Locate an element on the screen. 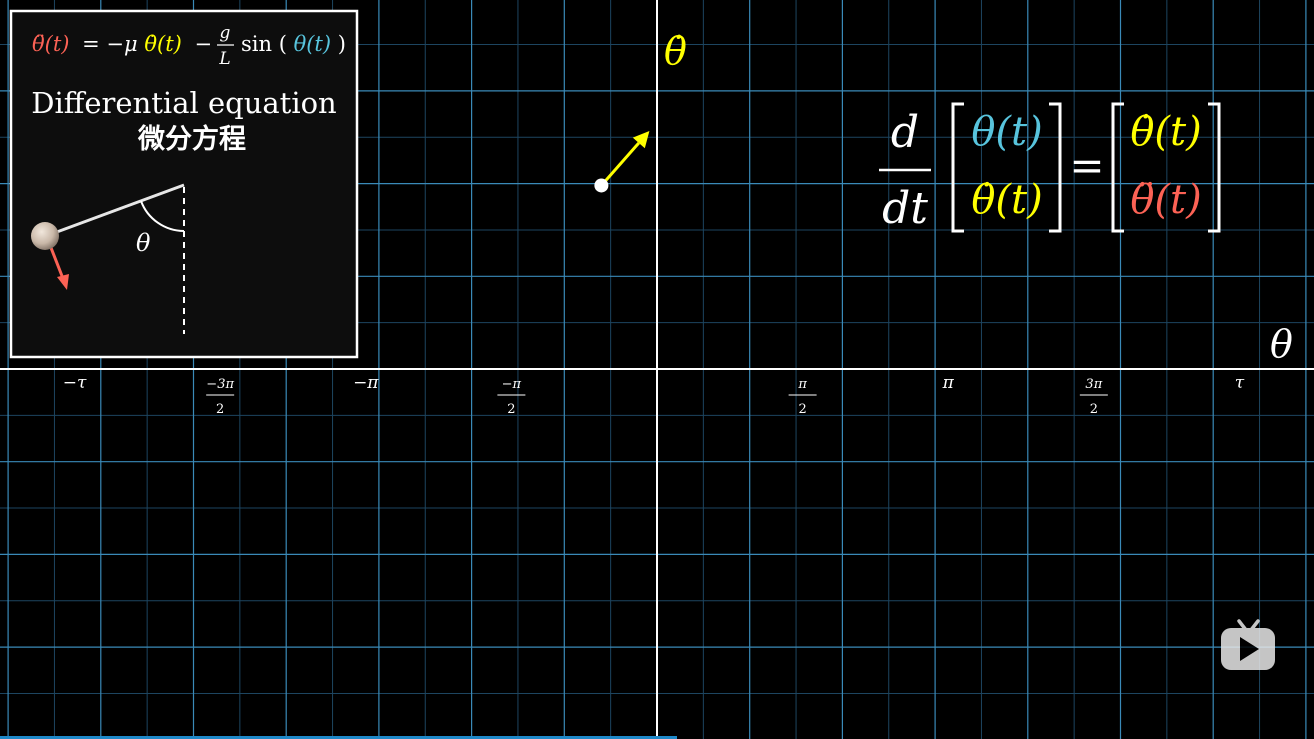 This screenshot has height=739, width=1314. x-tick-value: −π is located at coordinates (366, 383).